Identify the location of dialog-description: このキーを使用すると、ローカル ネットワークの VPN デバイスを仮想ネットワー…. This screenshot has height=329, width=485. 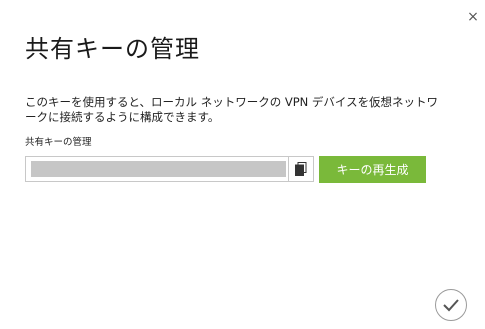
(232, 109).